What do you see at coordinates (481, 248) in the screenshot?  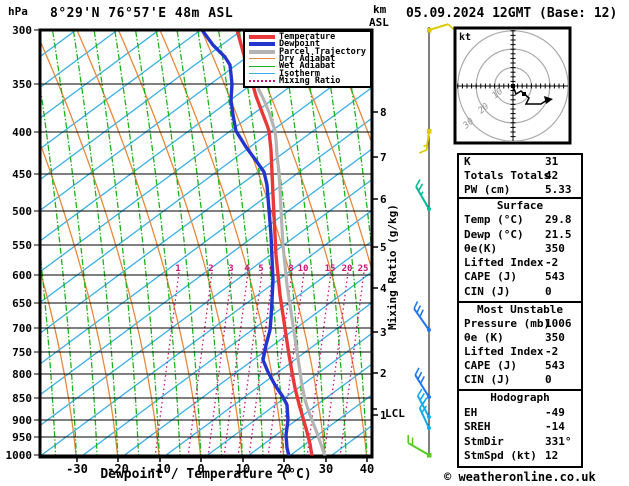 I see `table-row-label: θe(K)` at bounding box center [481, 248].